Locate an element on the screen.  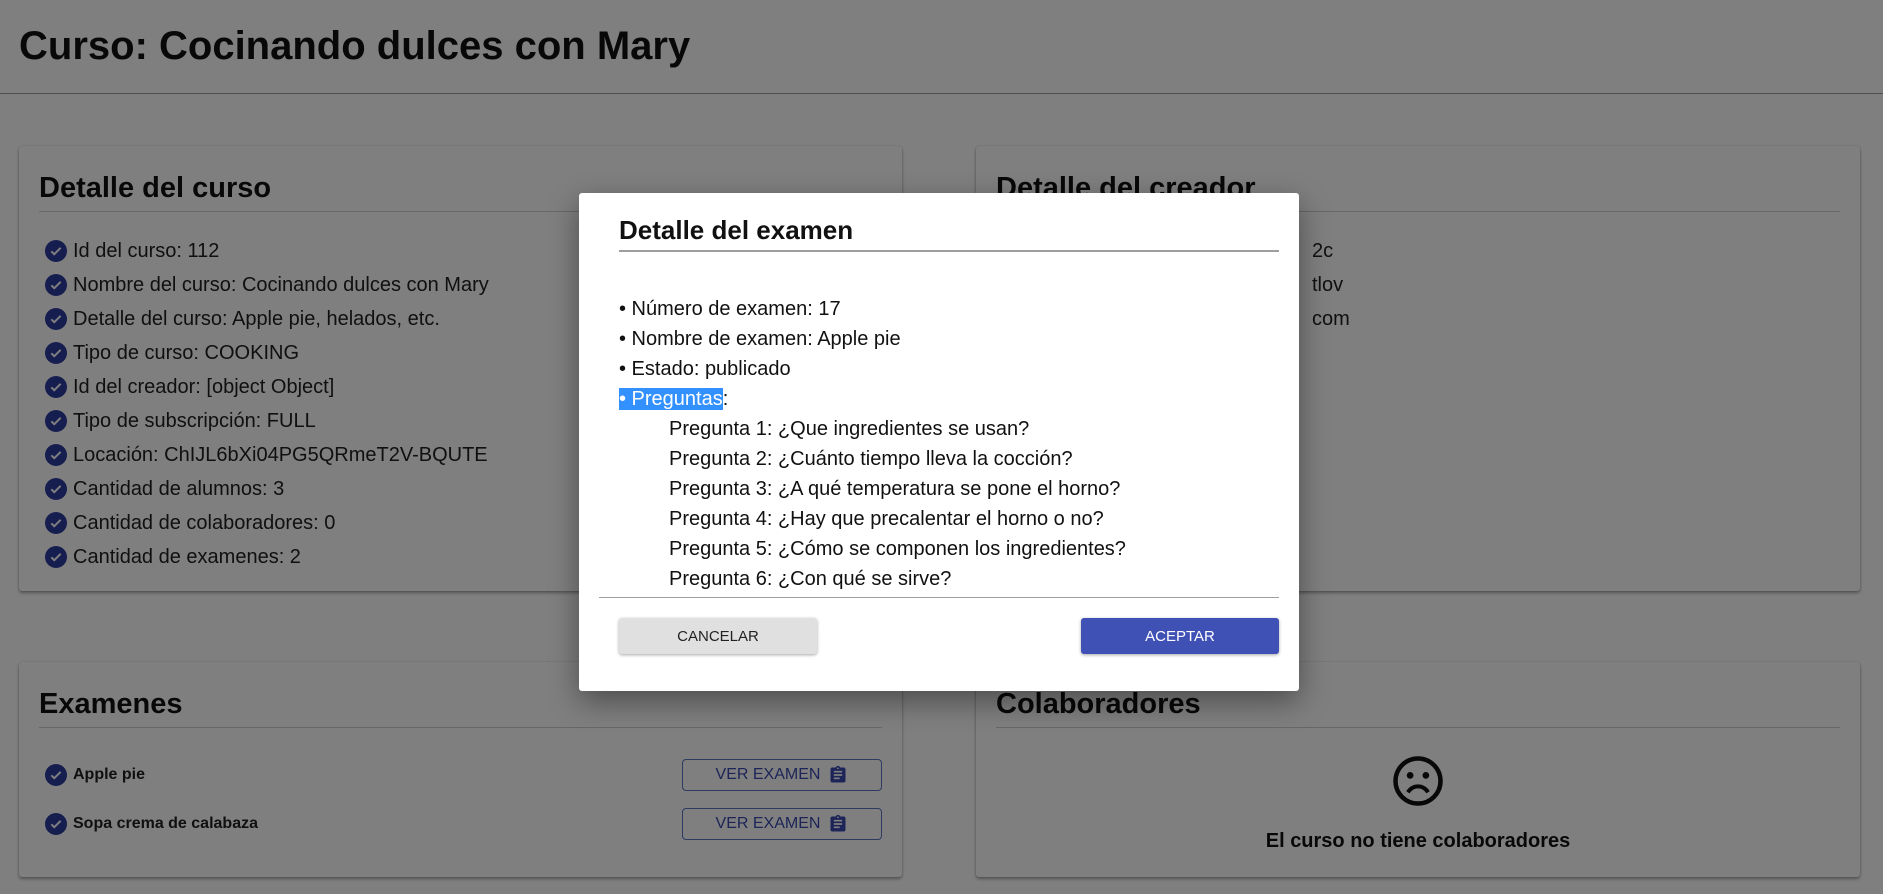
cancel-button: CANCELAR is located at coordinates (718, 636).